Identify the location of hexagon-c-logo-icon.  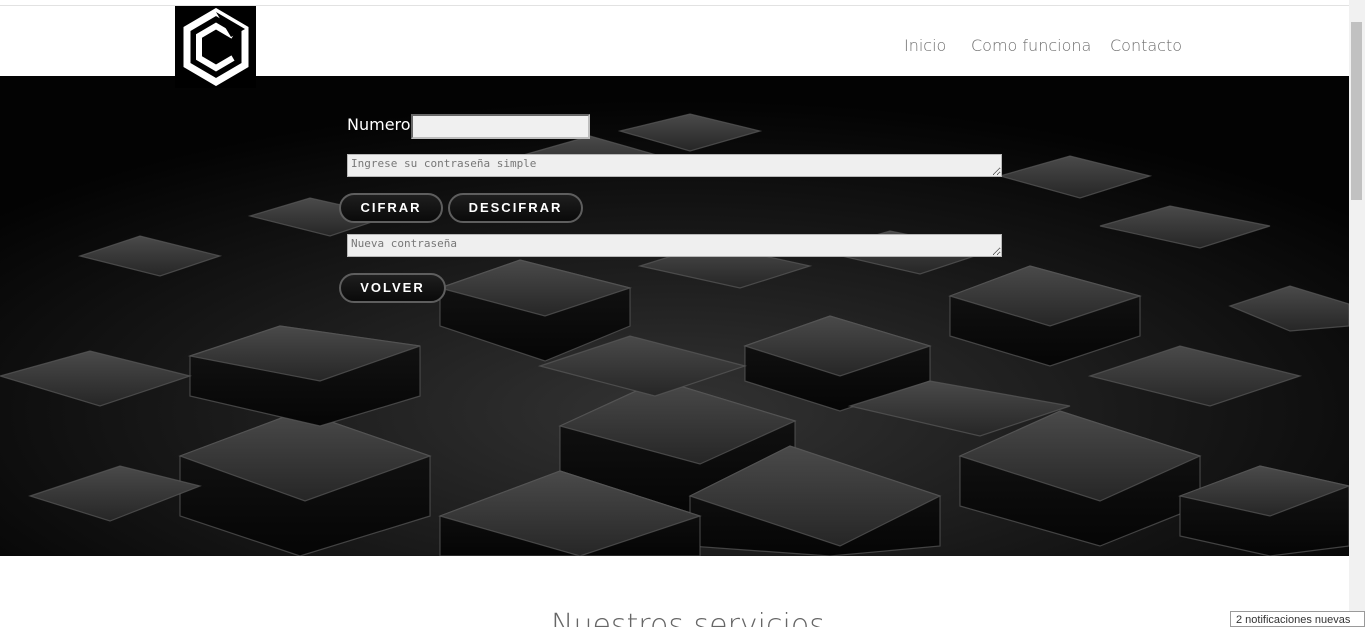
(216, 47).